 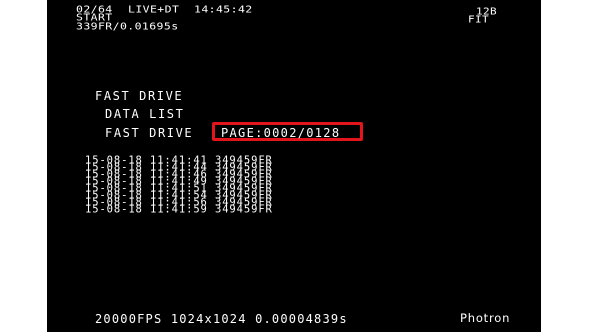 I want to click on recorded-frames: 339FR/0.01695s, so click(x=127, y=26).